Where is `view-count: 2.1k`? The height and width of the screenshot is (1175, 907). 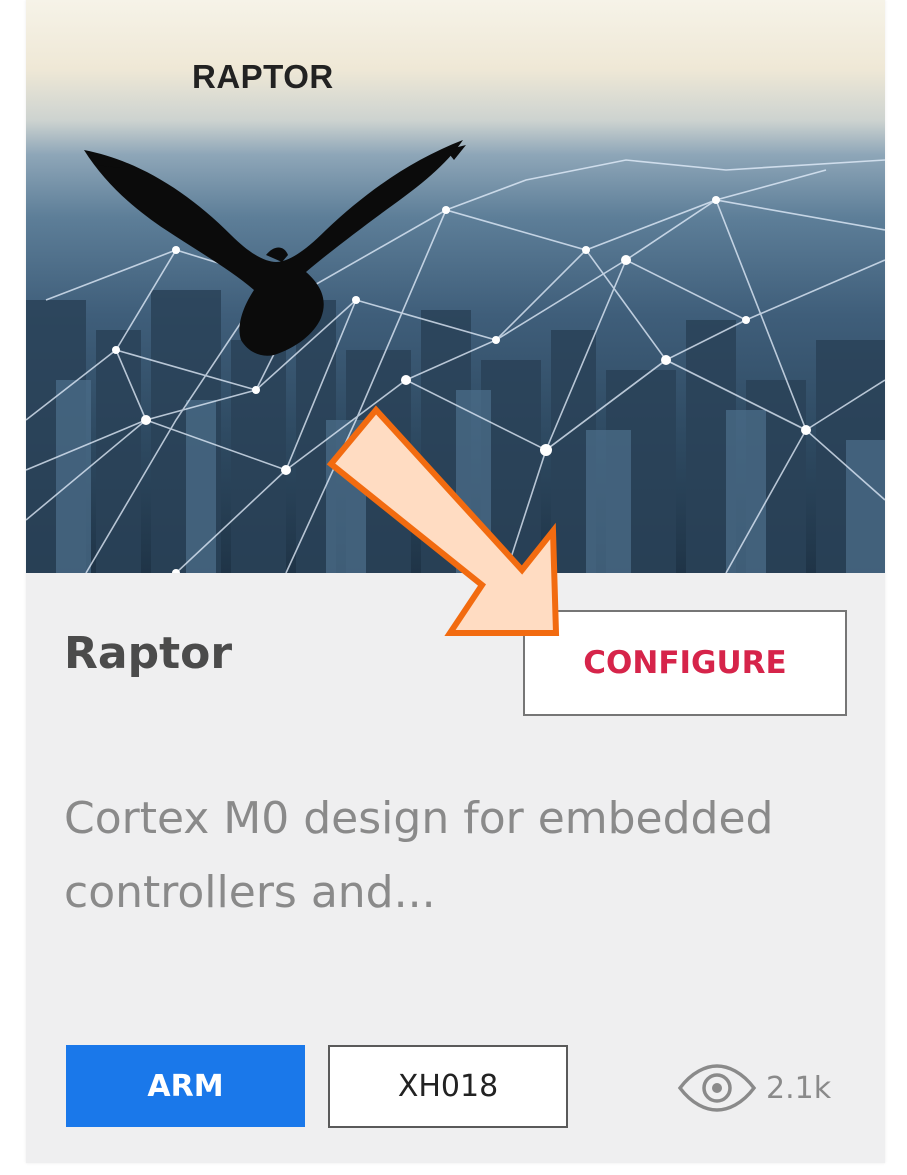 view-count: 2.1k is located at coordinates (753, 1088).